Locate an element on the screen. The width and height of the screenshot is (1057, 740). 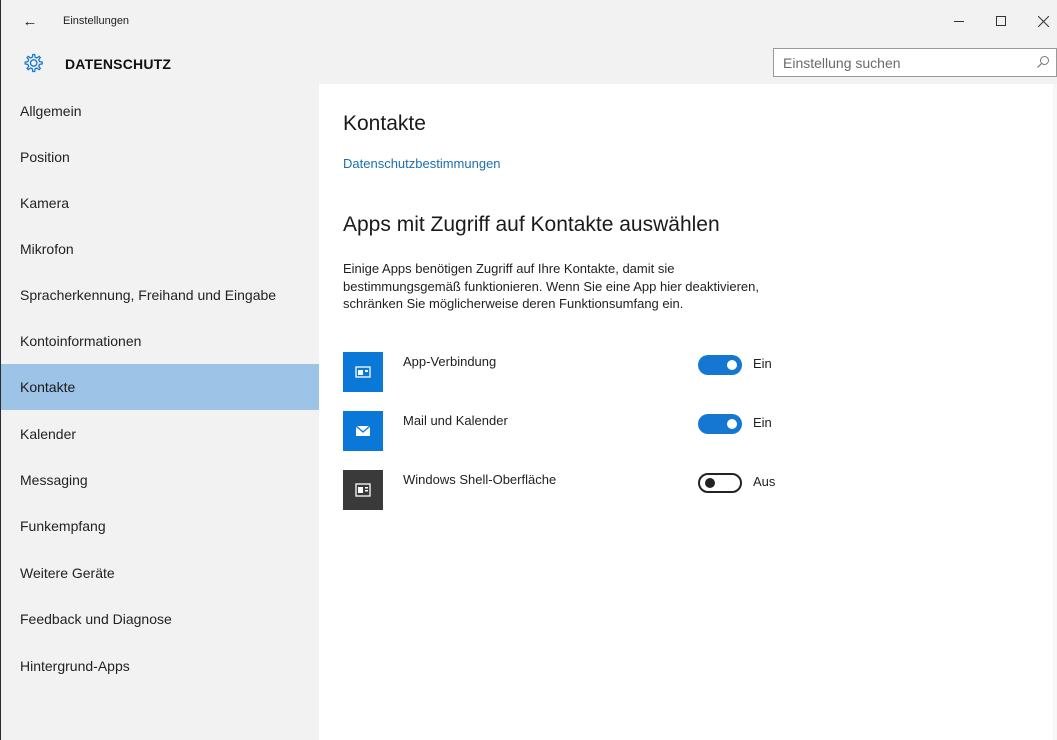
sidebar-item-messaging: Messaging is located at coordinates (160, 480).